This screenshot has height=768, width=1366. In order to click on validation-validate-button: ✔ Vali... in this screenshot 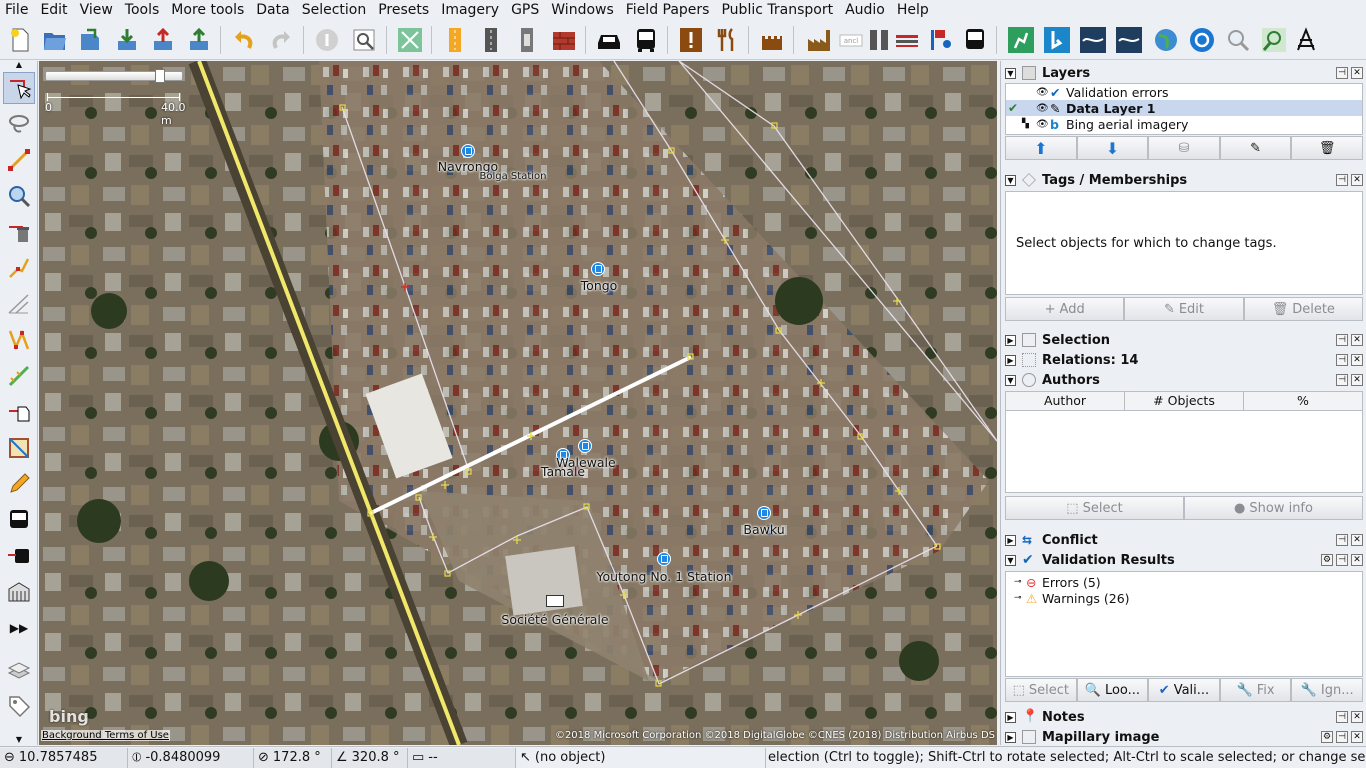, I will do `click(1184, 690)`.